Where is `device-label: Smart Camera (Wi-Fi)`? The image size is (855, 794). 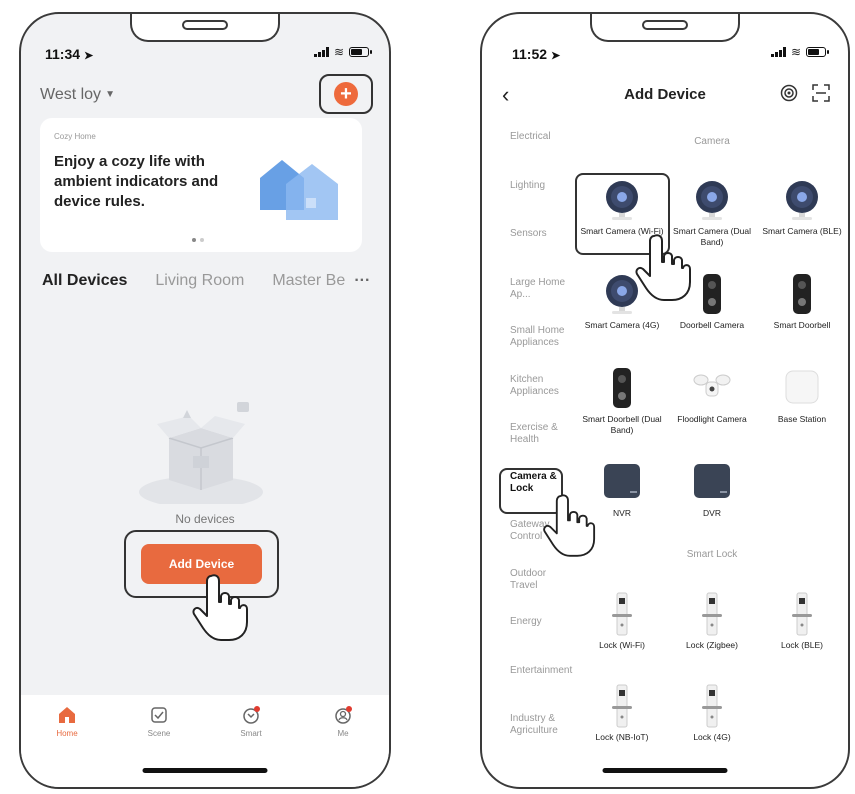
device-label: Smart Camera (Wi-Fi) is located at coordinates (622, 231).